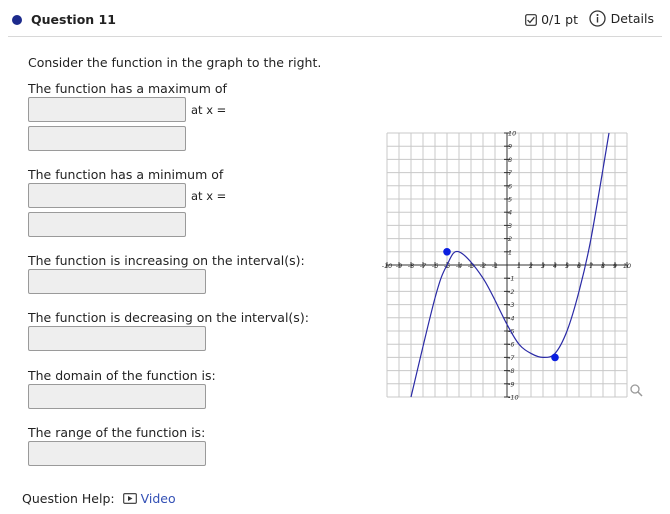 The image size is (670, 514). What do you see at coordinates (632, 18) in the screenshot?
I see `details-label: Details` at bounding box center [632, 18].